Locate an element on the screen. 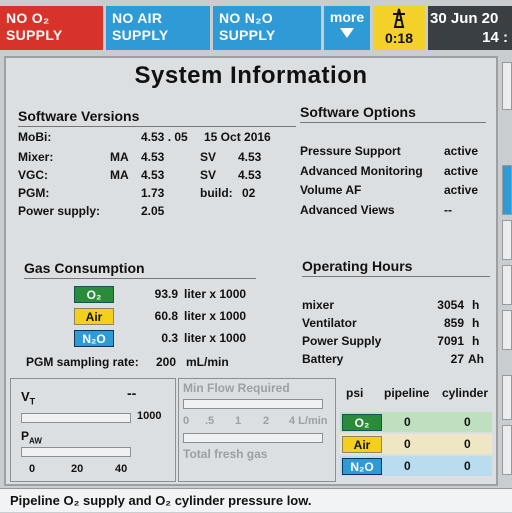 The height and width of the screenshot is (513, 512). time-text: 14 : is located at coordinates (495, 37).